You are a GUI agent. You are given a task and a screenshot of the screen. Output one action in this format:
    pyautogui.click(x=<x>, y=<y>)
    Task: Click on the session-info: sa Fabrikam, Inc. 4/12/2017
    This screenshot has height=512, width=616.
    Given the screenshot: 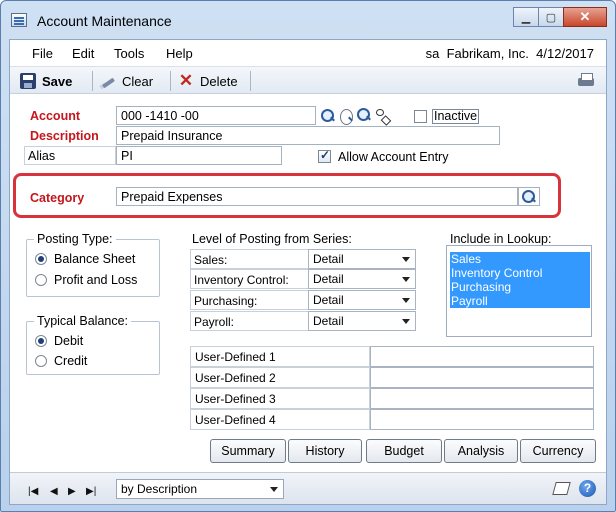 What is the action you would take?
    pyautogui.click(x=510, y=53)
    